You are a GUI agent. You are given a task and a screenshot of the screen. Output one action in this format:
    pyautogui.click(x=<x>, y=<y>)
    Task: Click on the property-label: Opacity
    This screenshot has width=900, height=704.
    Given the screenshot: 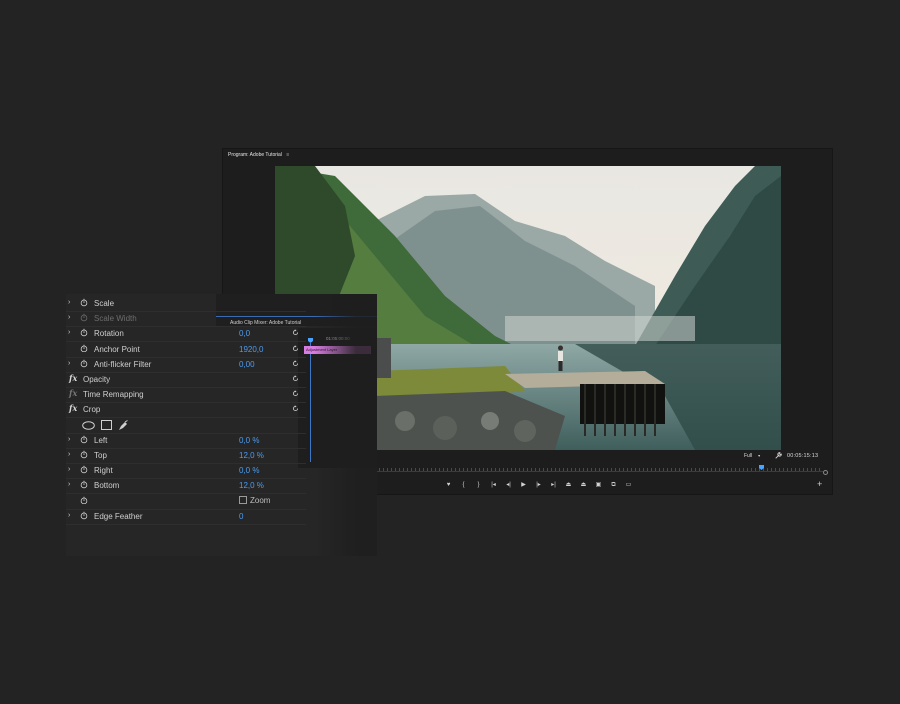 What is the action you would take?
    pyautogui.click(x=97, y=379)
    